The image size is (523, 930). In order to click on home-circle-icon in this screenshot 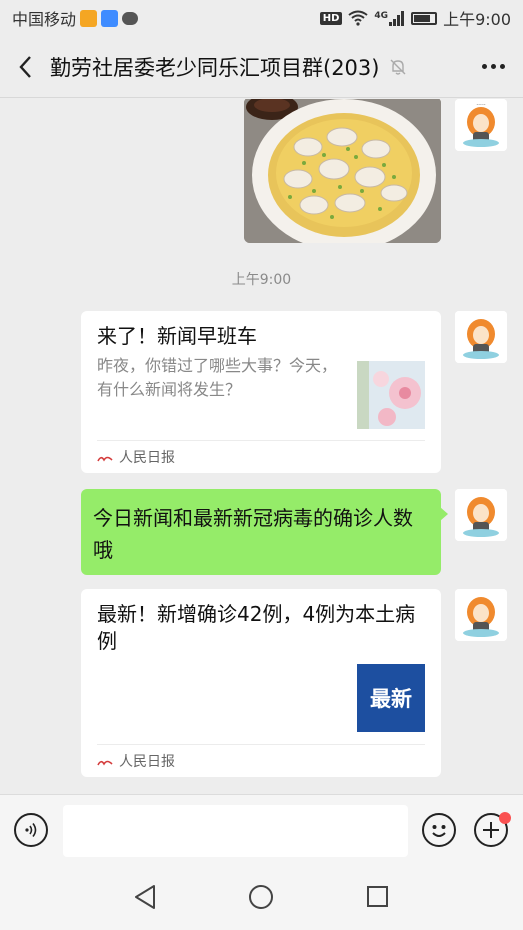, I will do `click(261, 897)`.